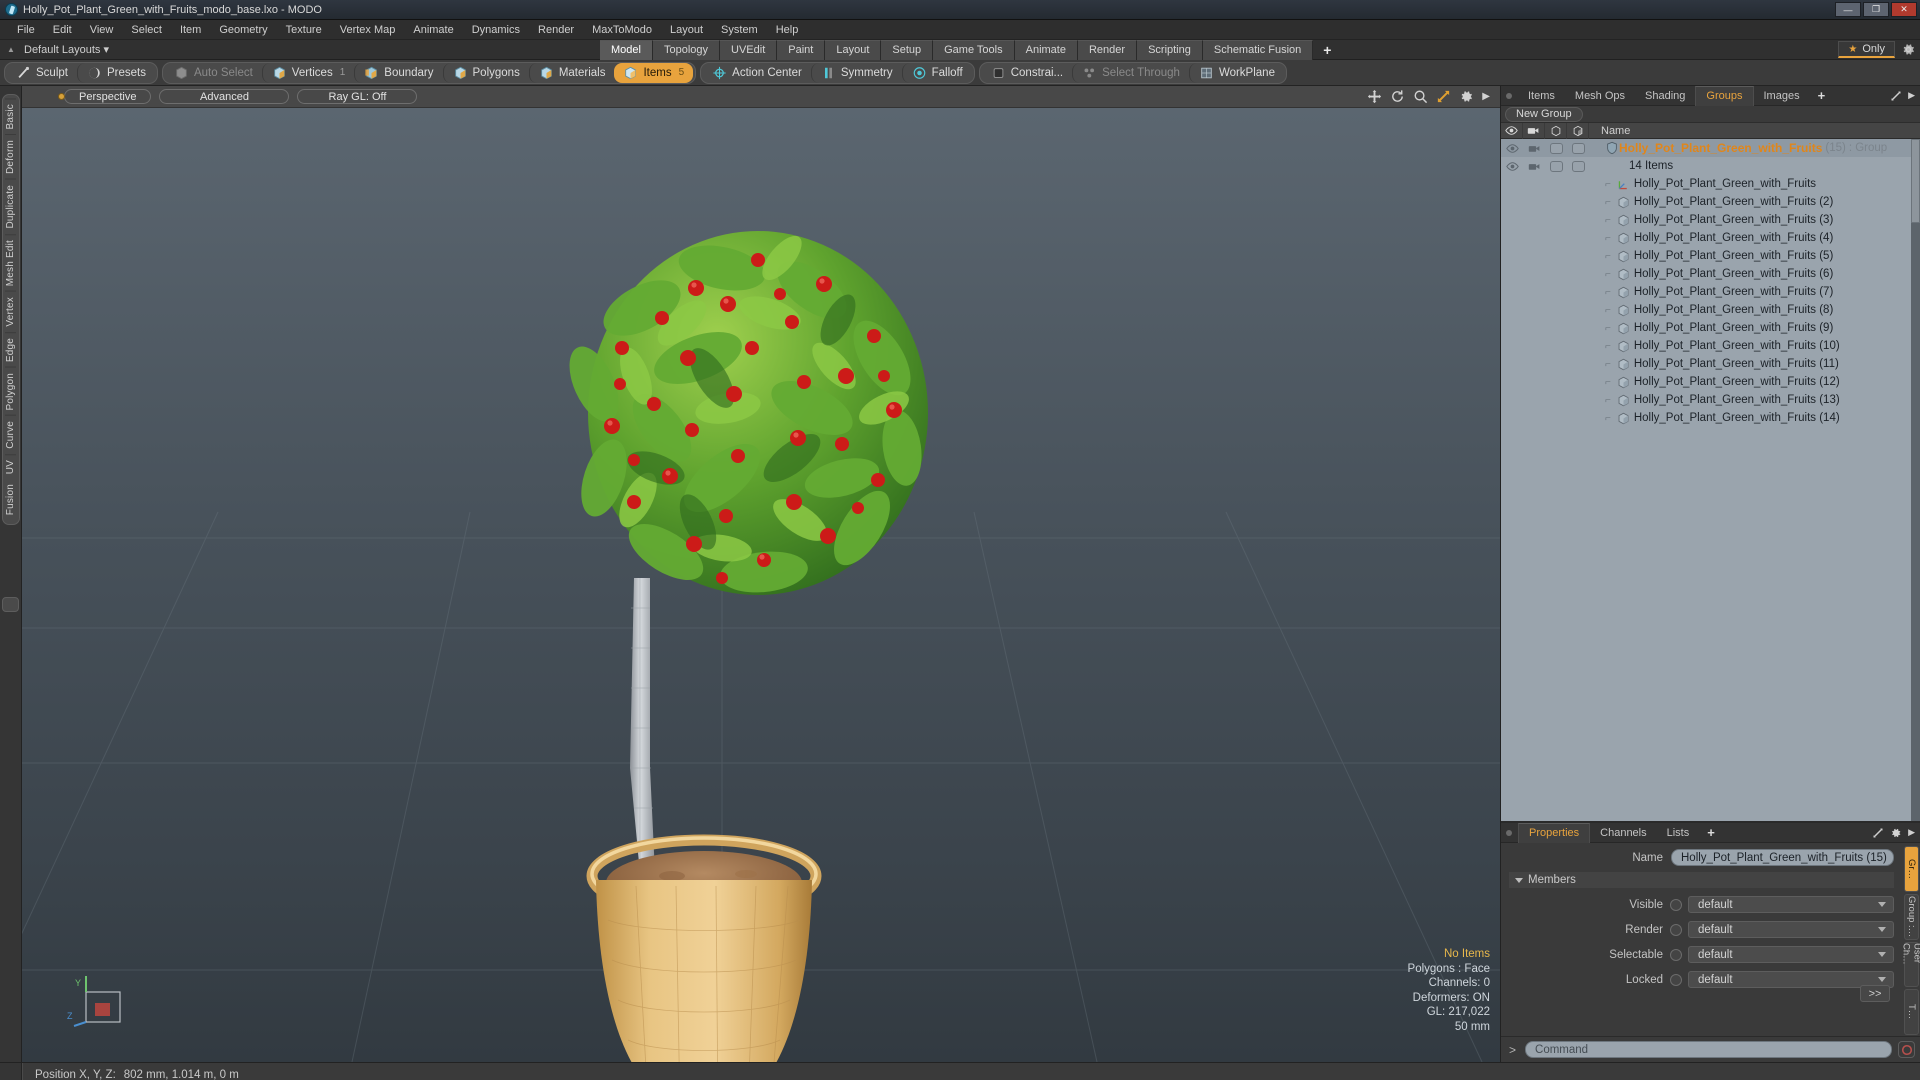 Image resolution: width=1920 pixels, height=1080 pixels. What do you see at coordinates (115, 72) in the screenshot?
I see `presets-button: Presets` at bounding box center [115, 72].